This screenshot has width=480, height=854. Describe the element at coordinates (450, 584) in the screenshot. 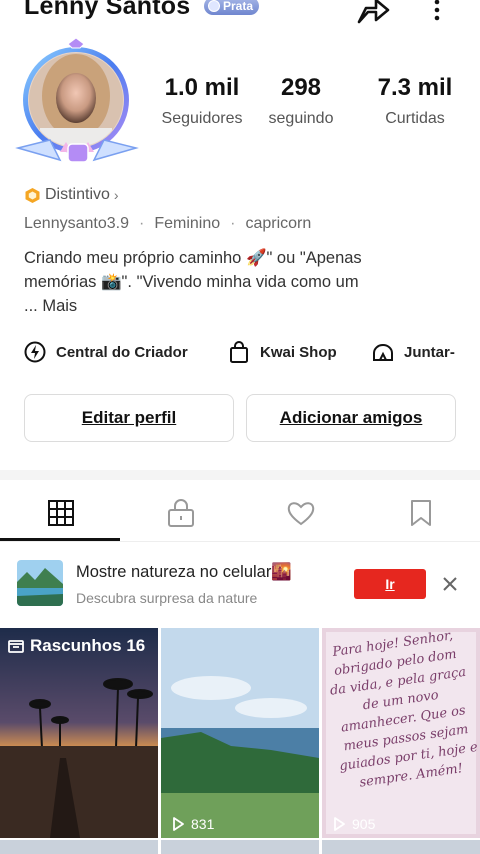

I see `close-icon` at that location.